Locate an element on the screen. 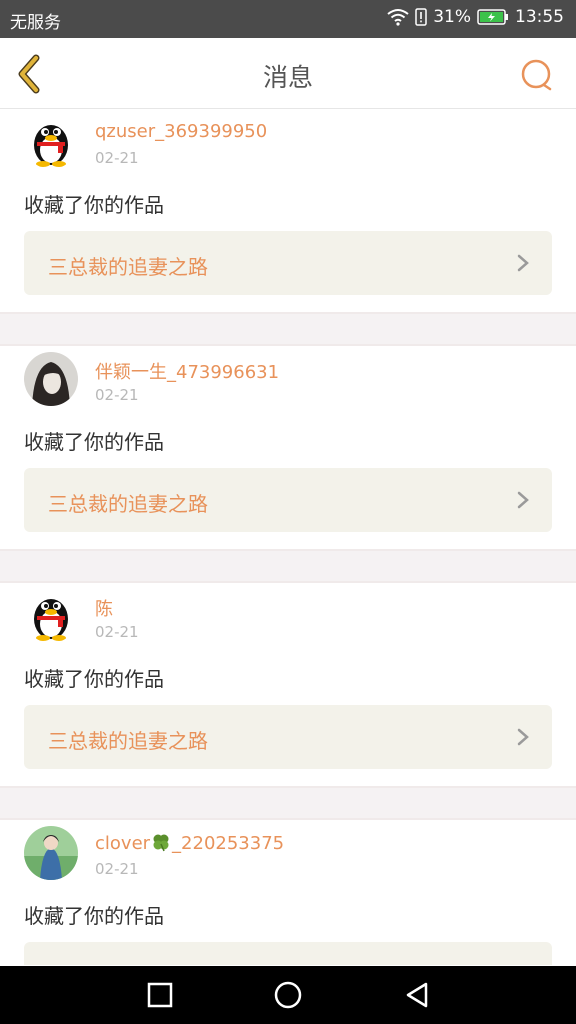 The width and height of the screenshot is (576, 1024). status-icons: 31% 13:55 is located at coordinates (475, 17).